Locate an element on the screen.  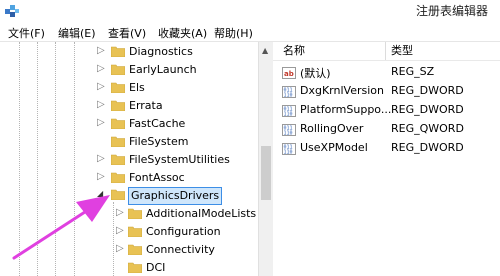
tree-node-label: Configuration is located at coordinates (183, 231).